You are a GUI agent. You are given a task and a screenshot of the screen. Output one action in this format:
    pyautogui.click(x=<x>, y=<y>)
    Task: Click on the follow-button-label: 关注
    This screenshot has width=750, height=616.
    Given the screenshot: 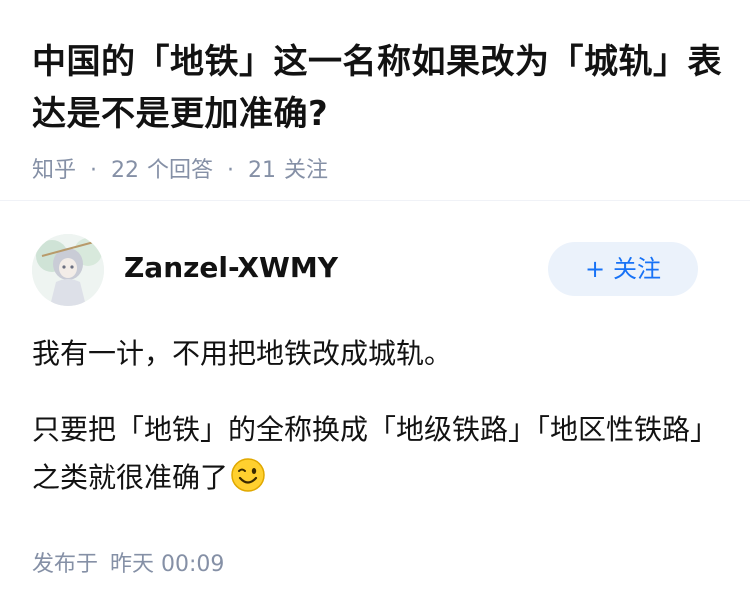 What is the action you would take?
    pyautogui.click(x=637, y=269)
    